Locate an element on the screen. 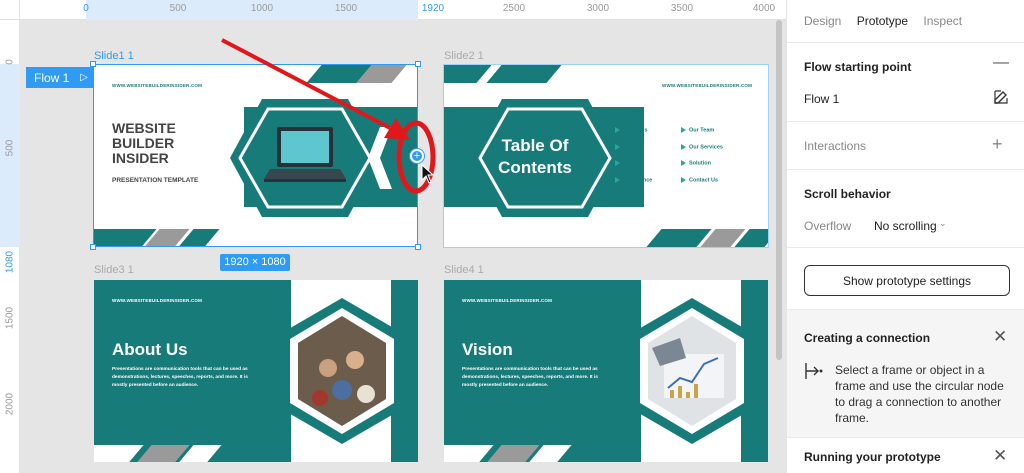  slide-title: Vision is located at coordinates (487, 349).